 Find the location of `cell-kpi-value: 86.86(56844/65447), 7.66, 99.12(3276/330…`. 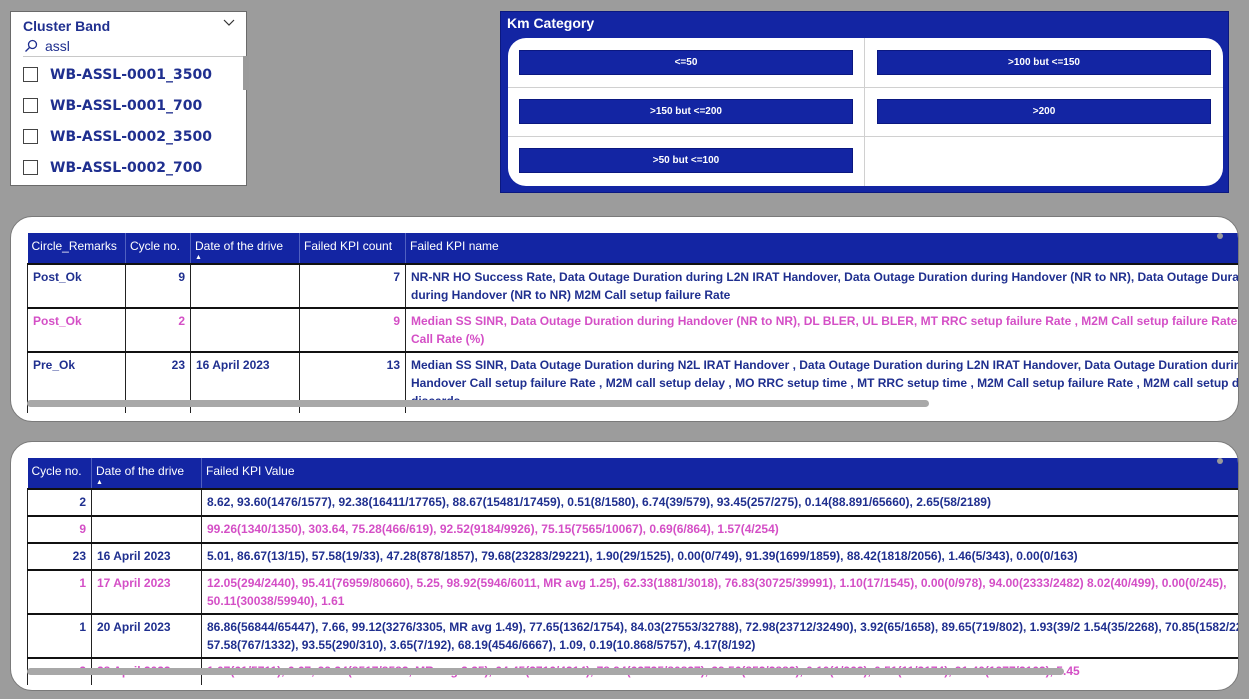

cell-kpi-value: 86.86(56844/65447), 7.66, 99.12(3276/330… is located at coordinates (719, 635).